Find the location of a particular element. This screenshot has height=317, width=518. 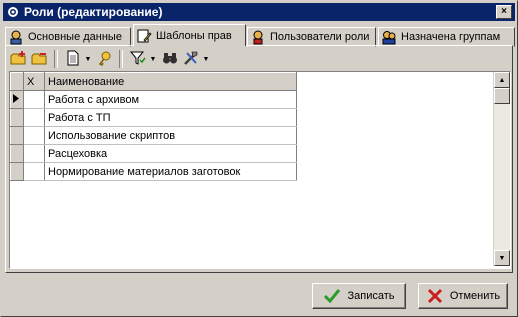

gear-icon is located at coordinates (13, 12).